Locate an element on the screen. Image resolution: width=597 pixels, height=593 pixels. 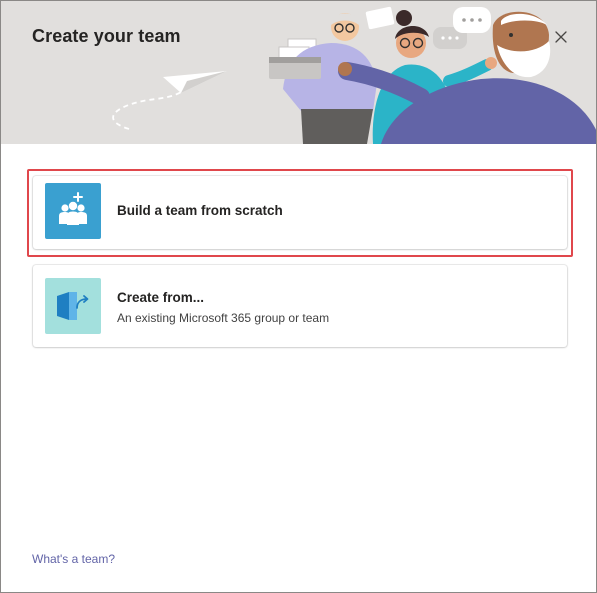
dialog-title: Create your team is located at coordinates (106, 36).